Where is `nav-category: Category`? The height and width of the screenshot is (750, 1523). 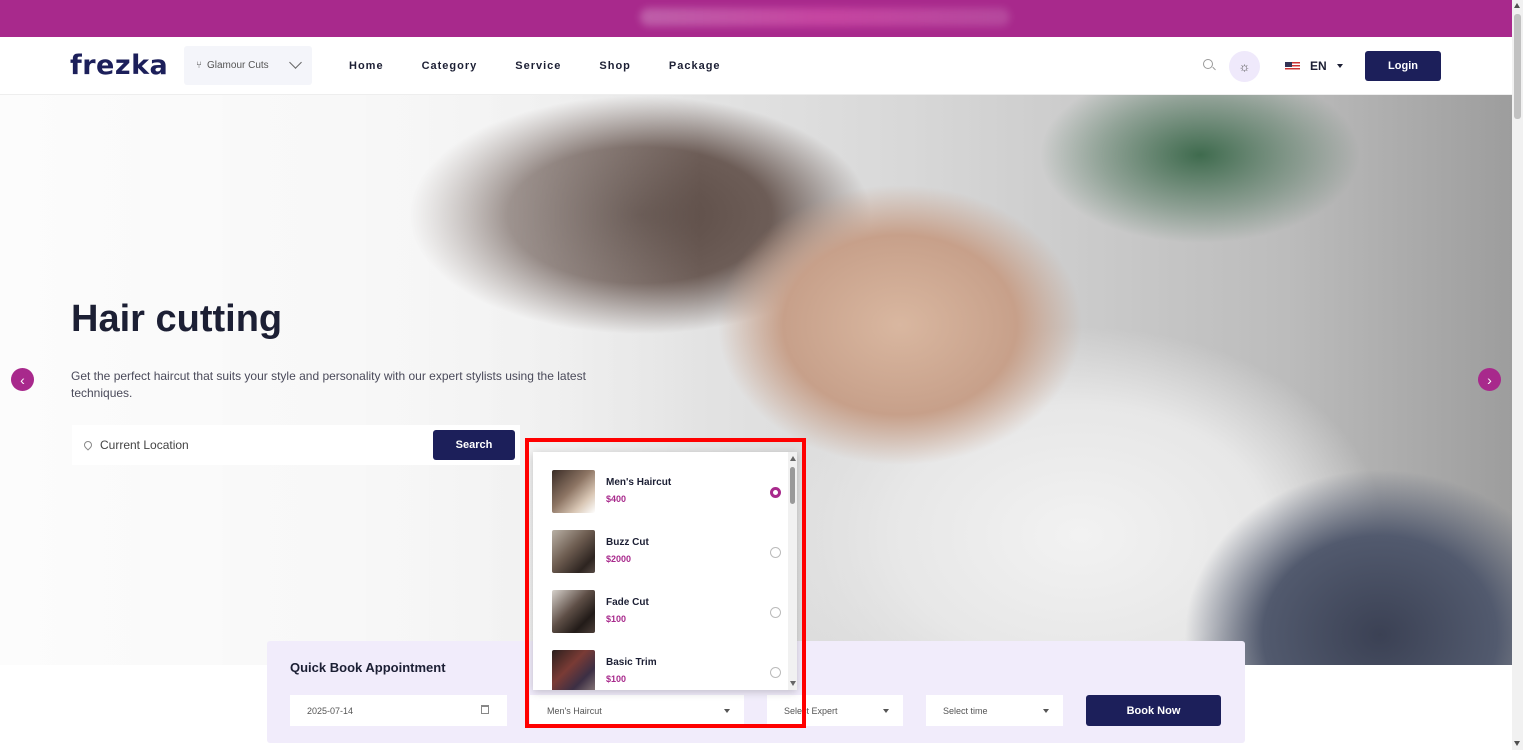 nav-category: Category is located at coordinates (450, 66).